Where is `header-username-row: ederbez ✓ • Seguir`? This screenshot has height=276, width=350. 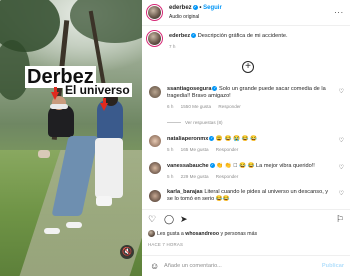
header-username-row: ederbez ✓ • Seguir is located at coordinates (195, 8).